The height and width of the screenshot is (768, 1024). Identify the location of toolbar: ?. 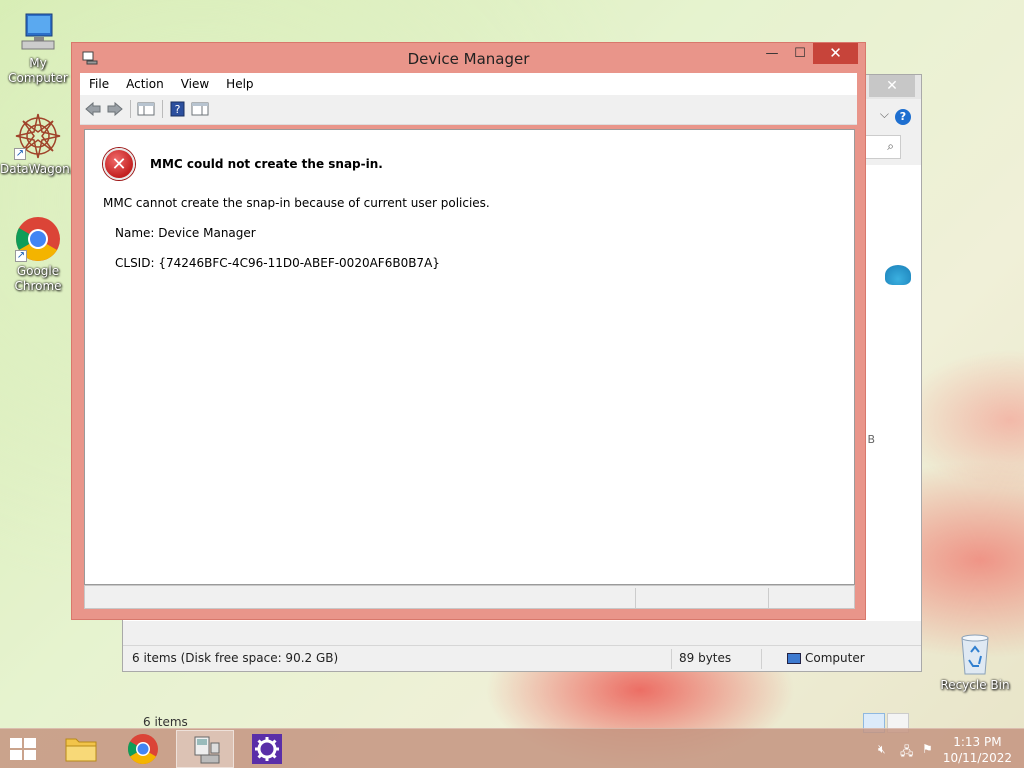
(468, 110).